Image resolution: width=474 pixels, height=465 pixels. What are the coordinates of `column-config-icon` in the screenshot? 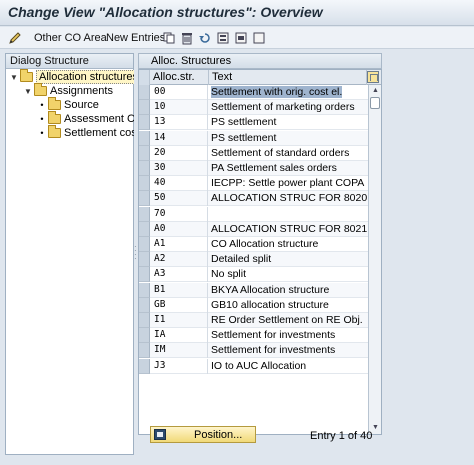 It's located at (373, 77).